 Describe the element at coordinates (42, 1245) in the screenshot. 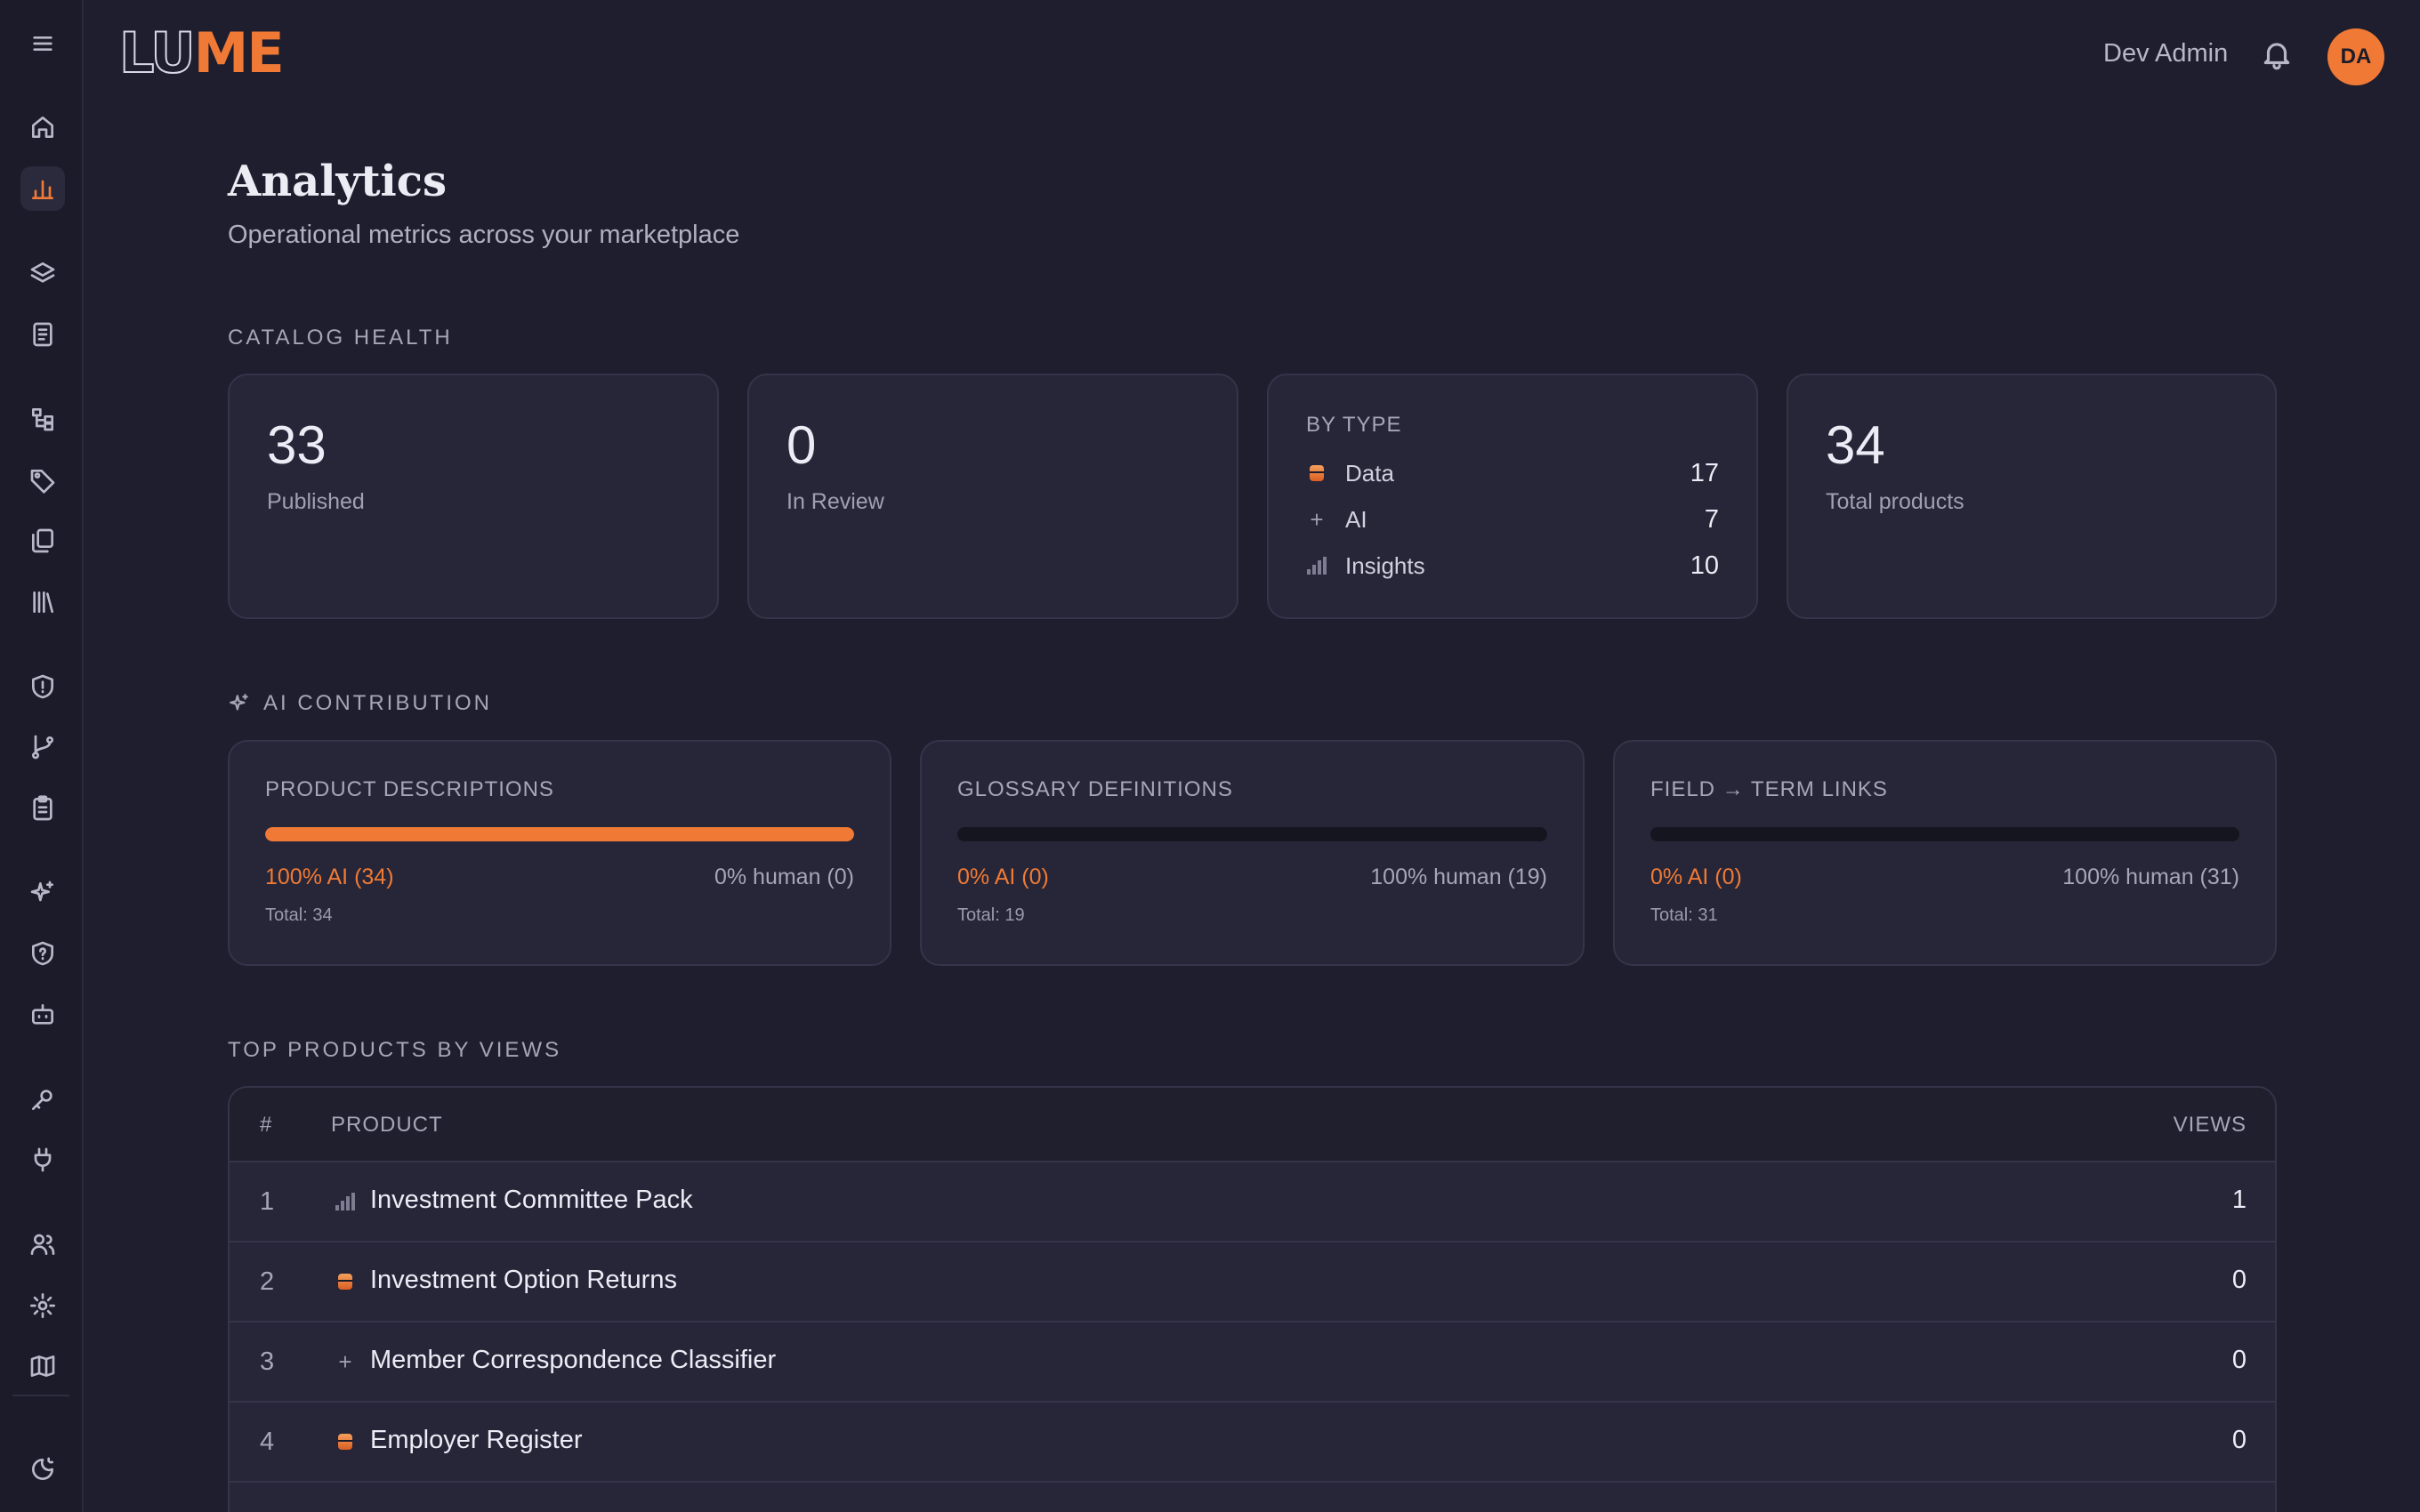

I see `users-icon` at that location.